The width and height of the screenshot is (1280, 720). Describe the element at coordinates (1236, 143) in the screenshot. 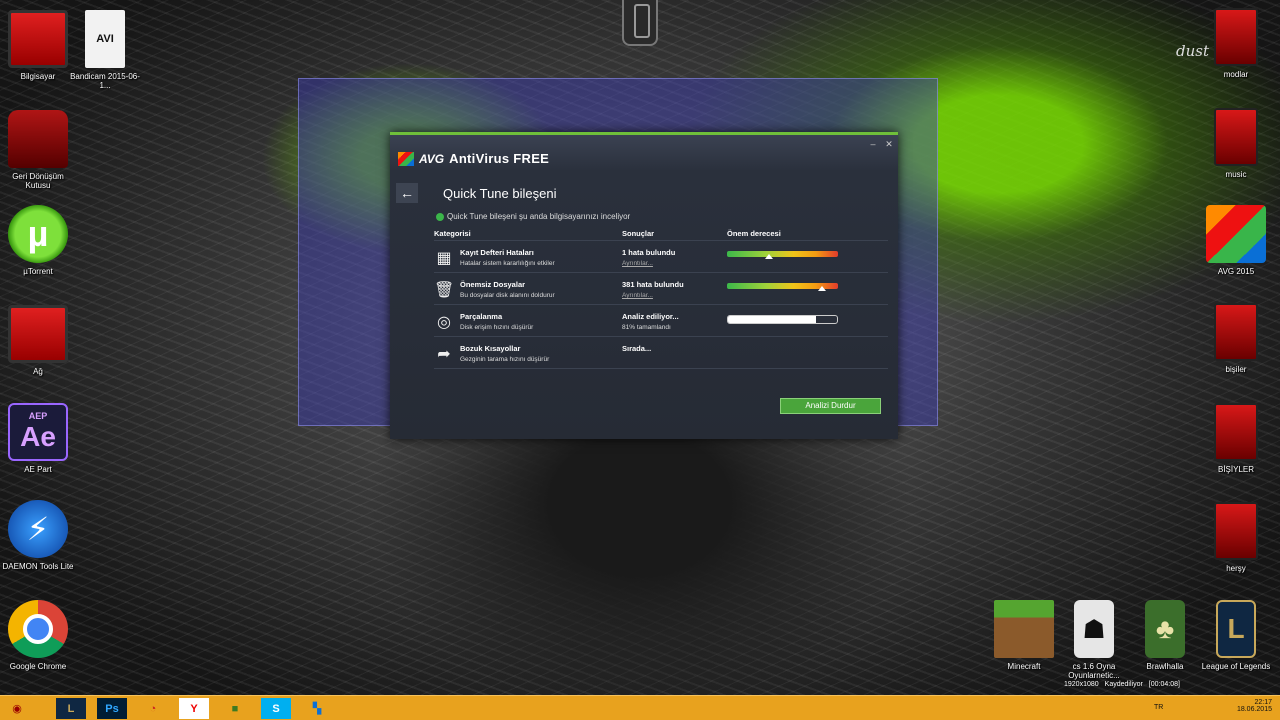

I see `desktop-icon-music: music` at that location.